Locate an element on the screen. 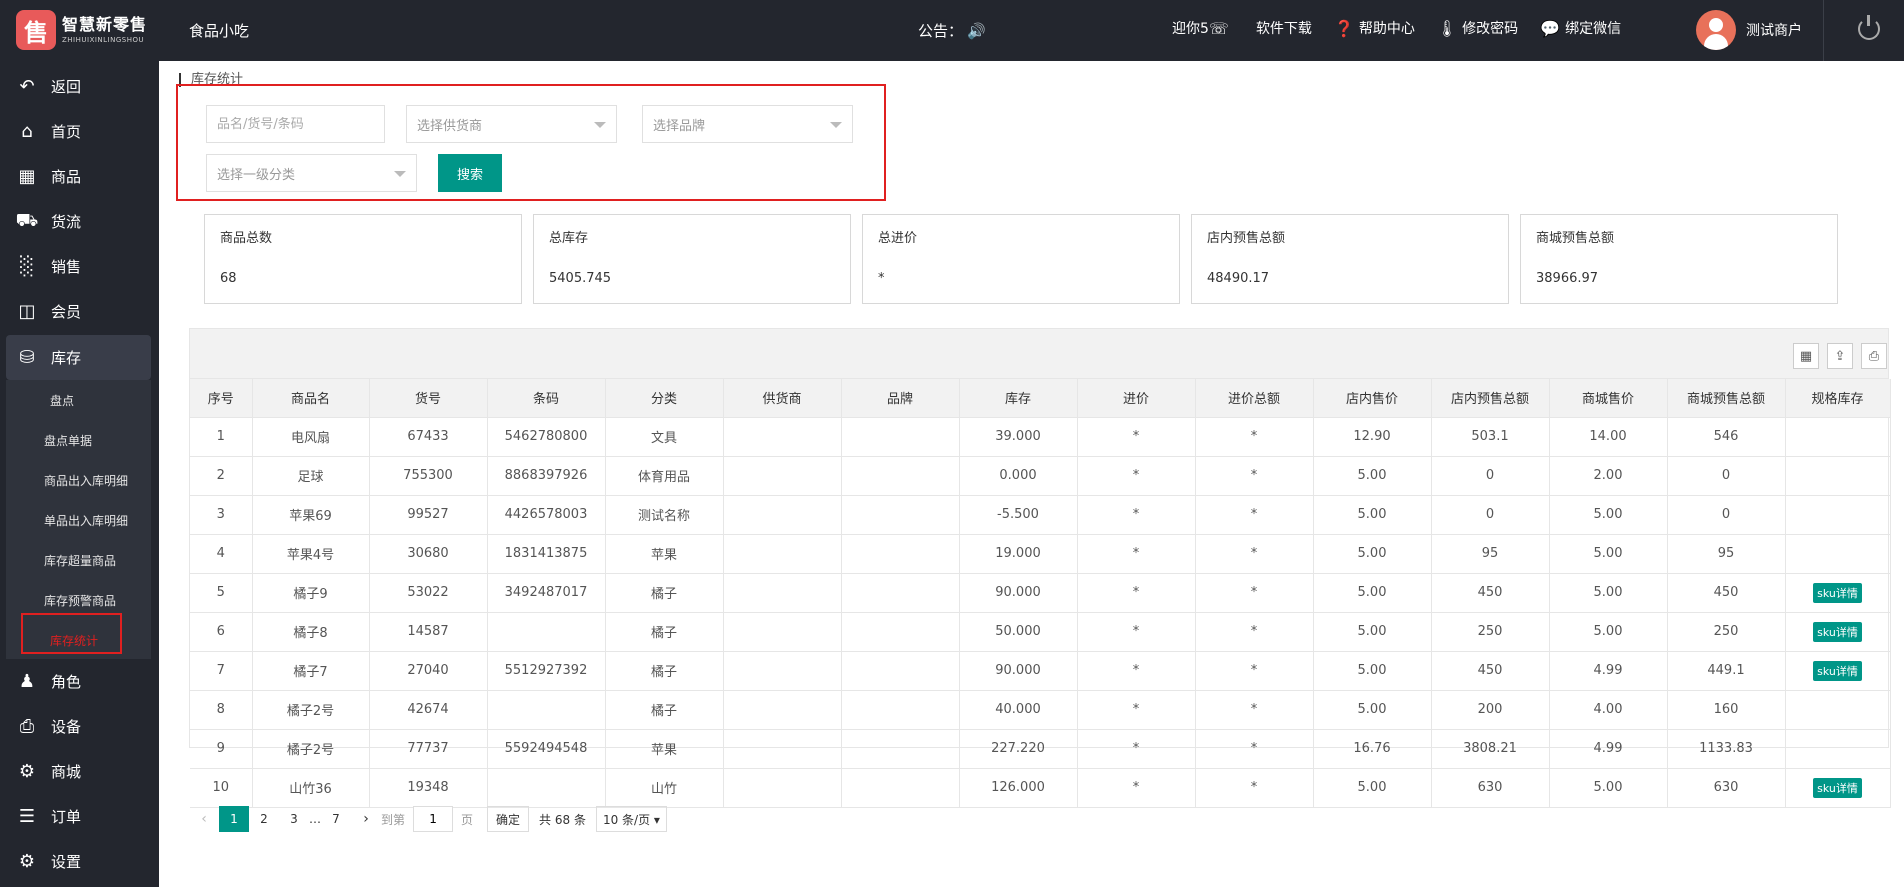  cell-name: 足球 is located at coordinates (311, 476).